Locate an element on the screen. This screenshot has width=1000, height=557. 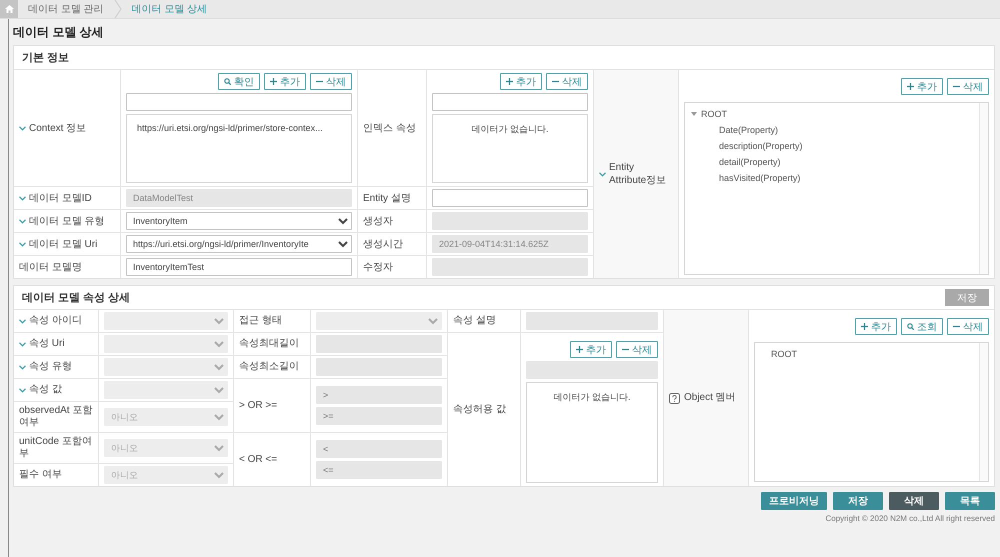
field-label: Context 정보 is located at coordinates (57, 128).